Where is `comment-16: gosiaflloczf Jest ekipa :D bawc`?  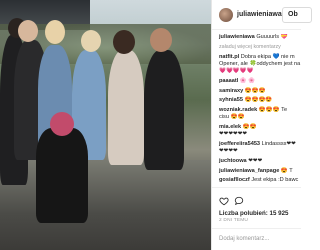 comment-16: gosiaflloczf Jest ekipa :D bawc is located at coordinates (258, 180).